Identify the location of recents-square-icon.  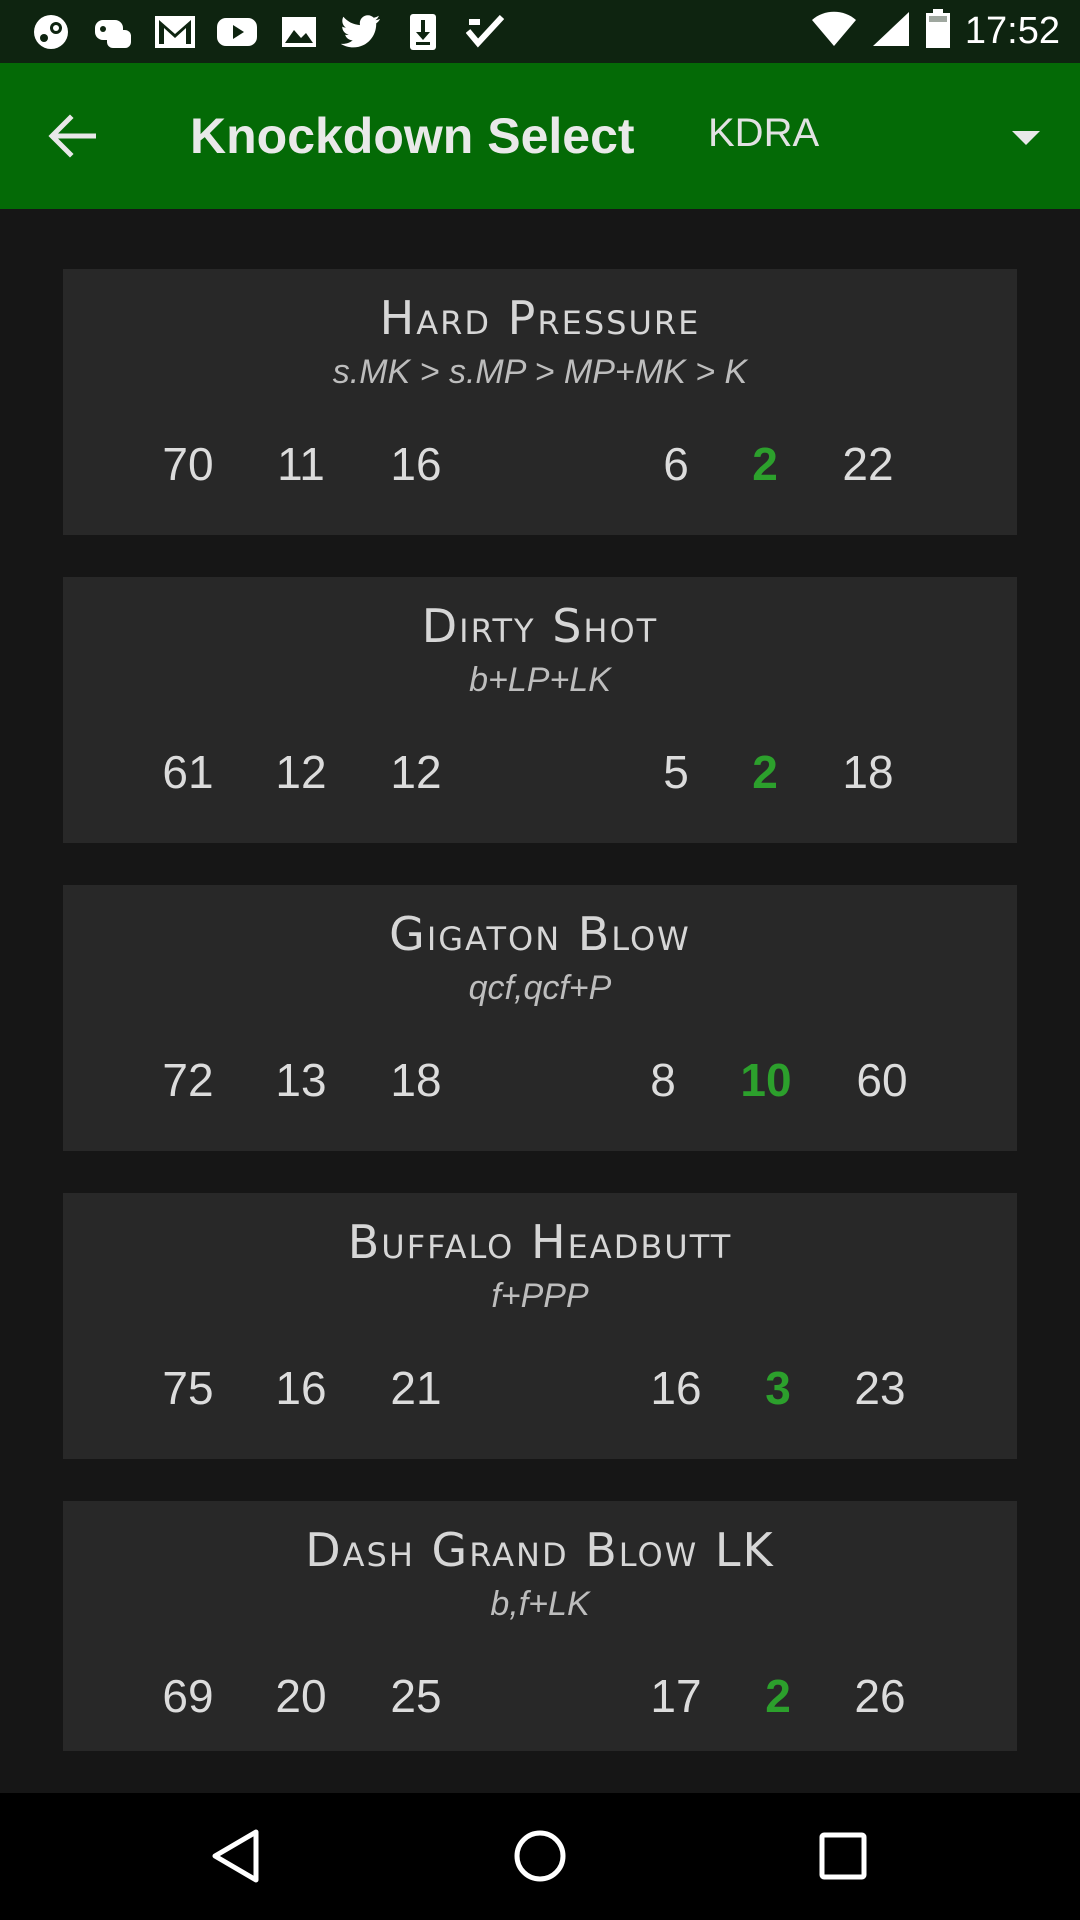
(843, 1856).